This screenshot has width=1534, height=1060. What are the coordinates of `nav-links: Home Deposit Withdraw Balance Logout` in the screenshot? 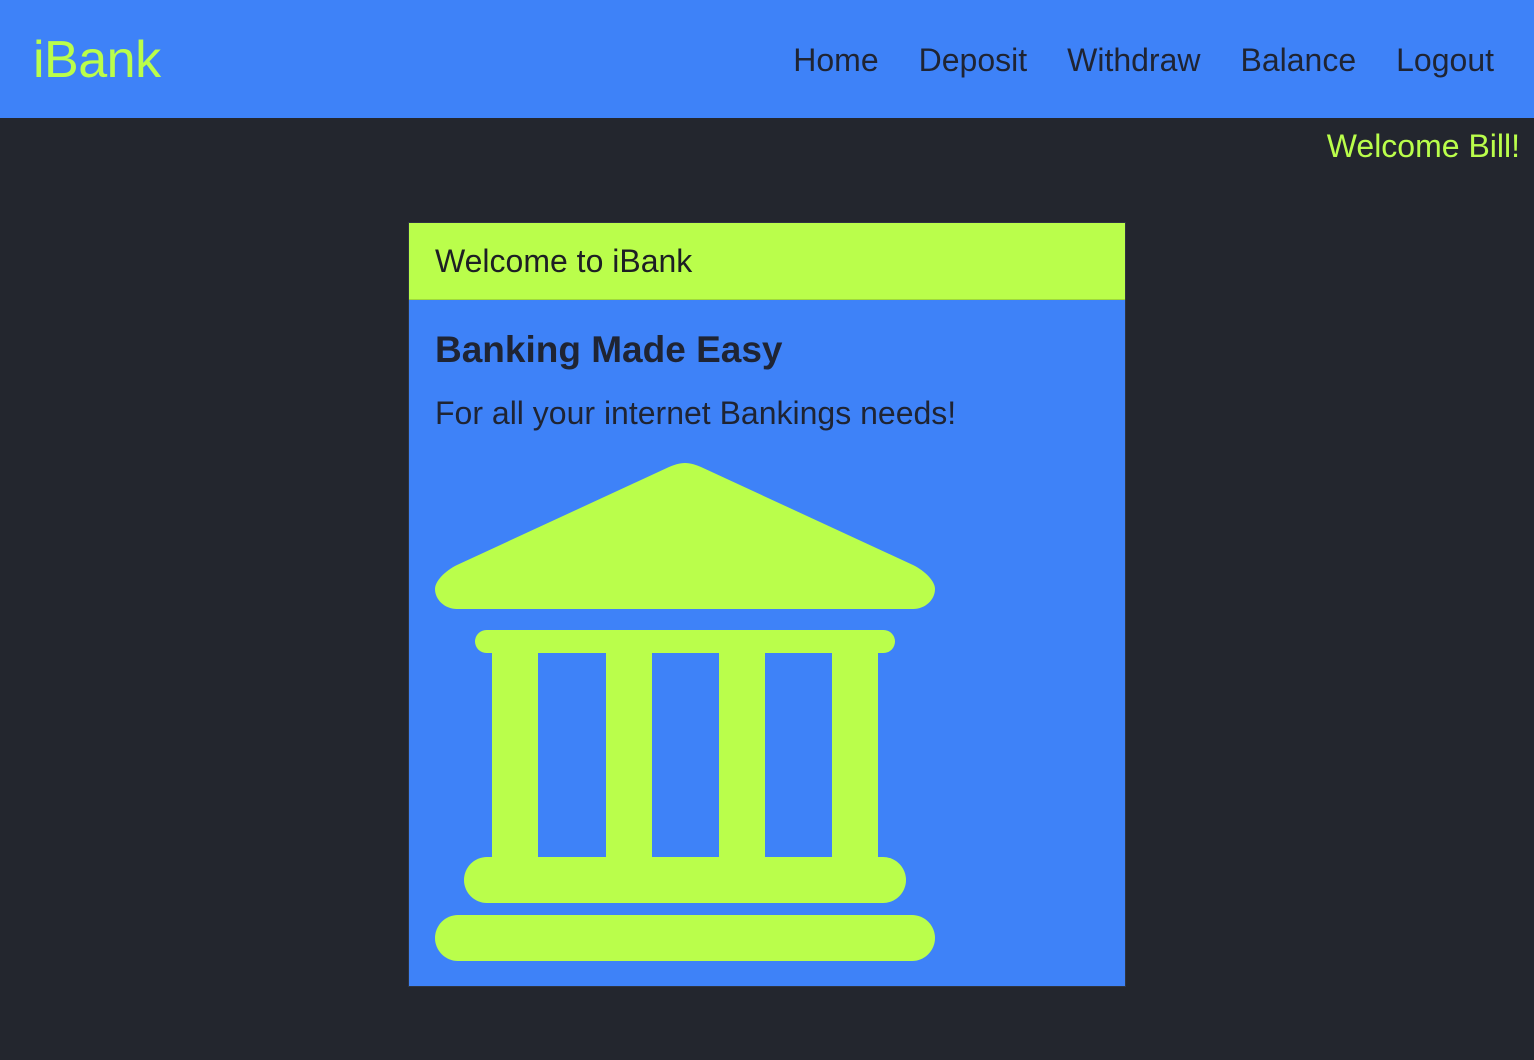 It's located at (1123, 60).